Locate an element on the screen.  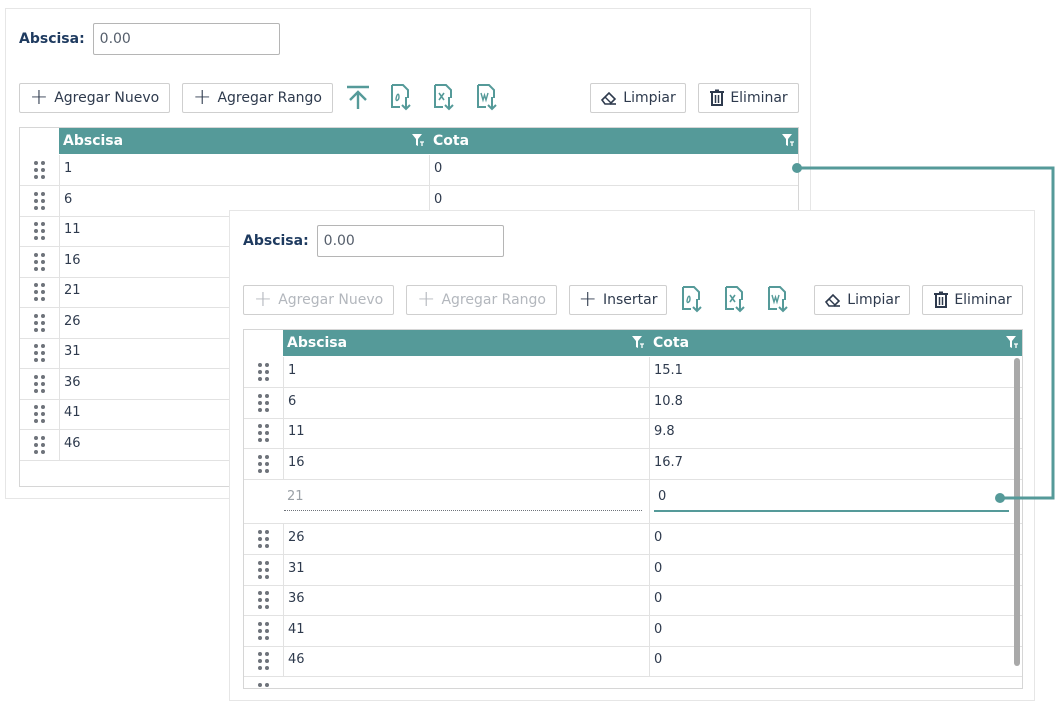
table-row: 36 0 is located at coordinates (633, 600).